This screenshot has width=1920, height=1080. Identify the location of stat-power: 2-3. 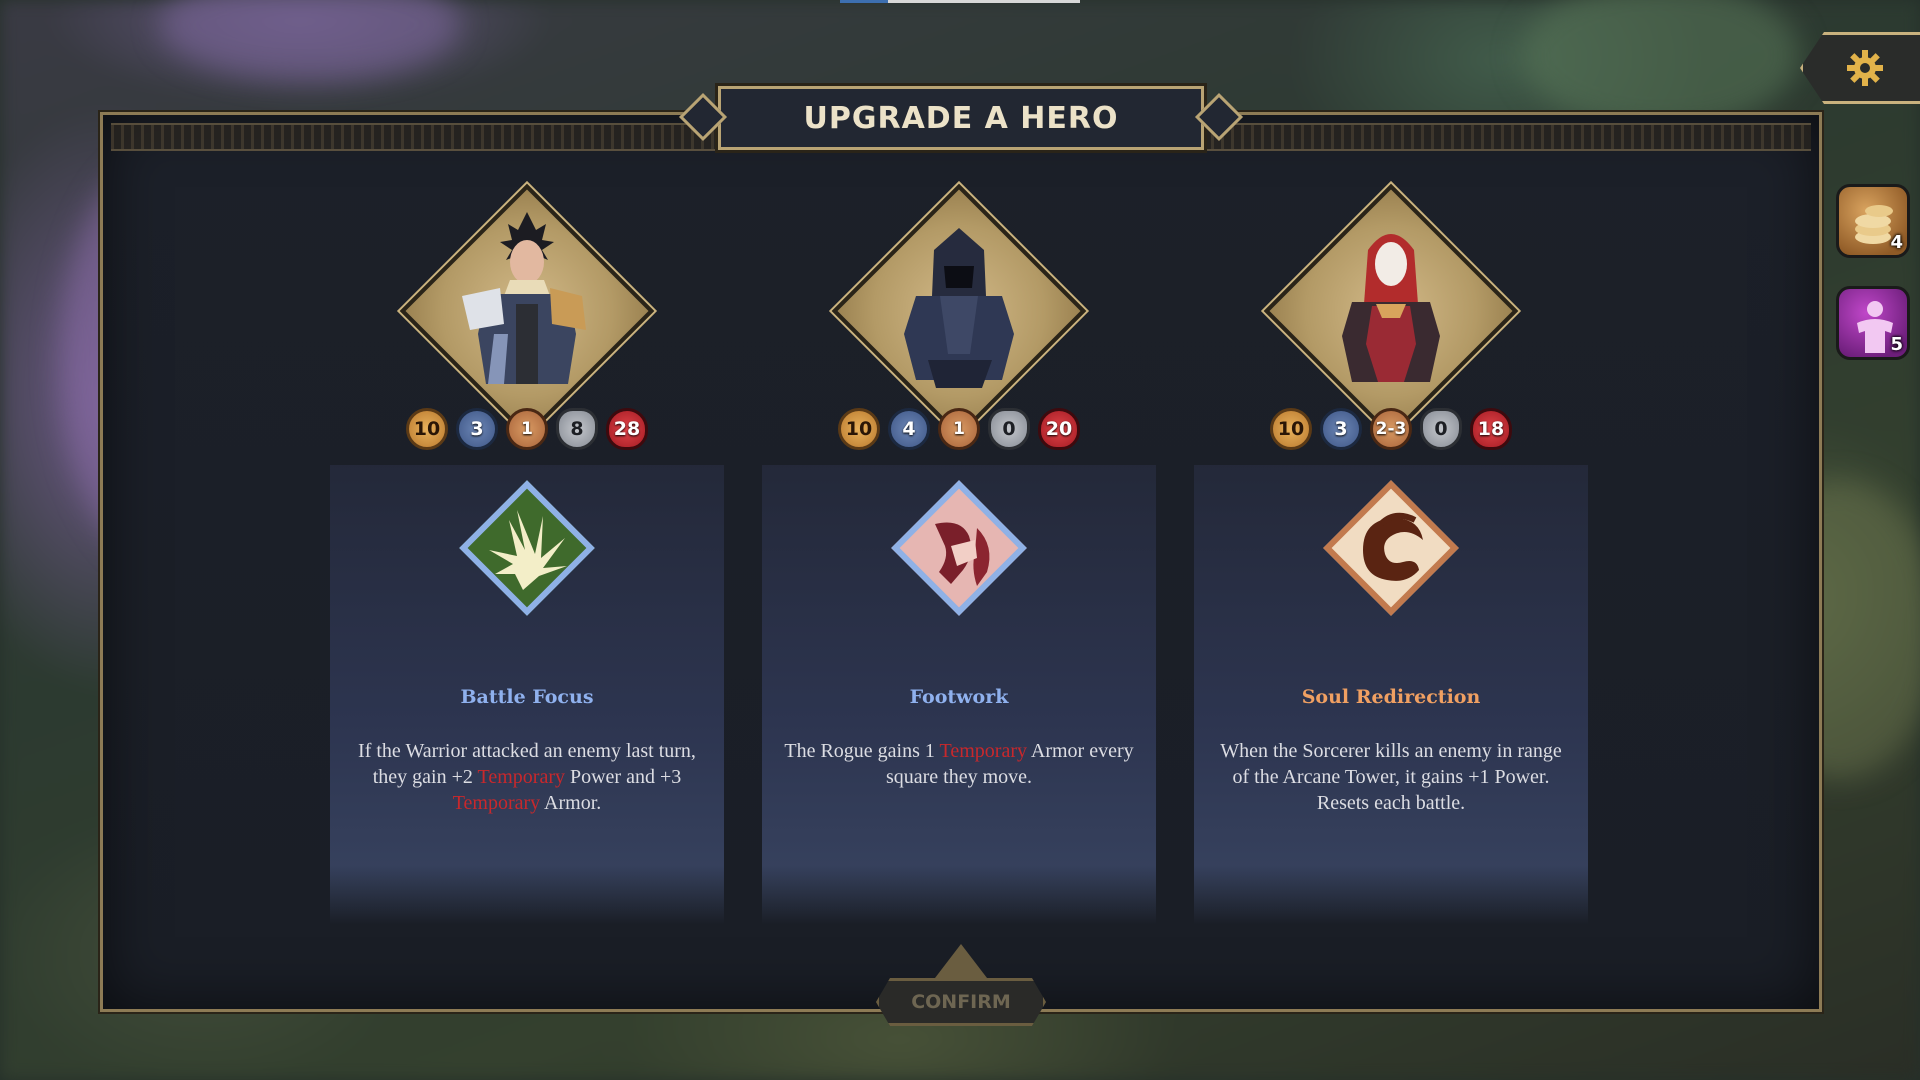
(1391, 429).